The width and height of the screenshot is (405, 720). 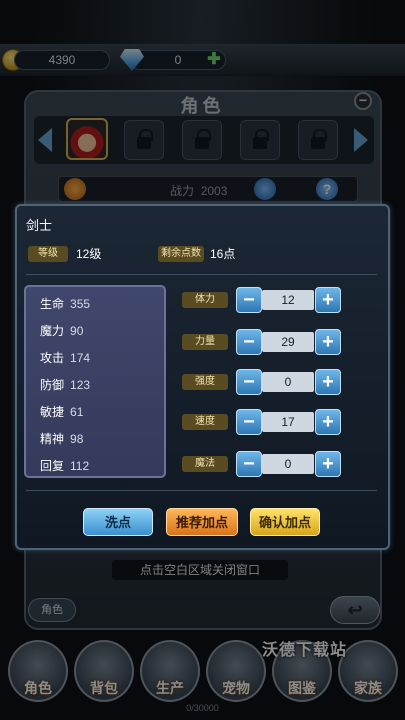 I want to click on stat-regen: 回复 112, so click(x=64, y=465).